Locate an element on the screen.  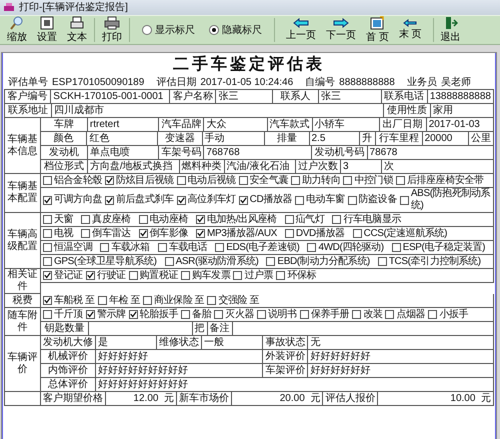
checkbox-label: 防盗设备 is located at coordinates (377, 200).